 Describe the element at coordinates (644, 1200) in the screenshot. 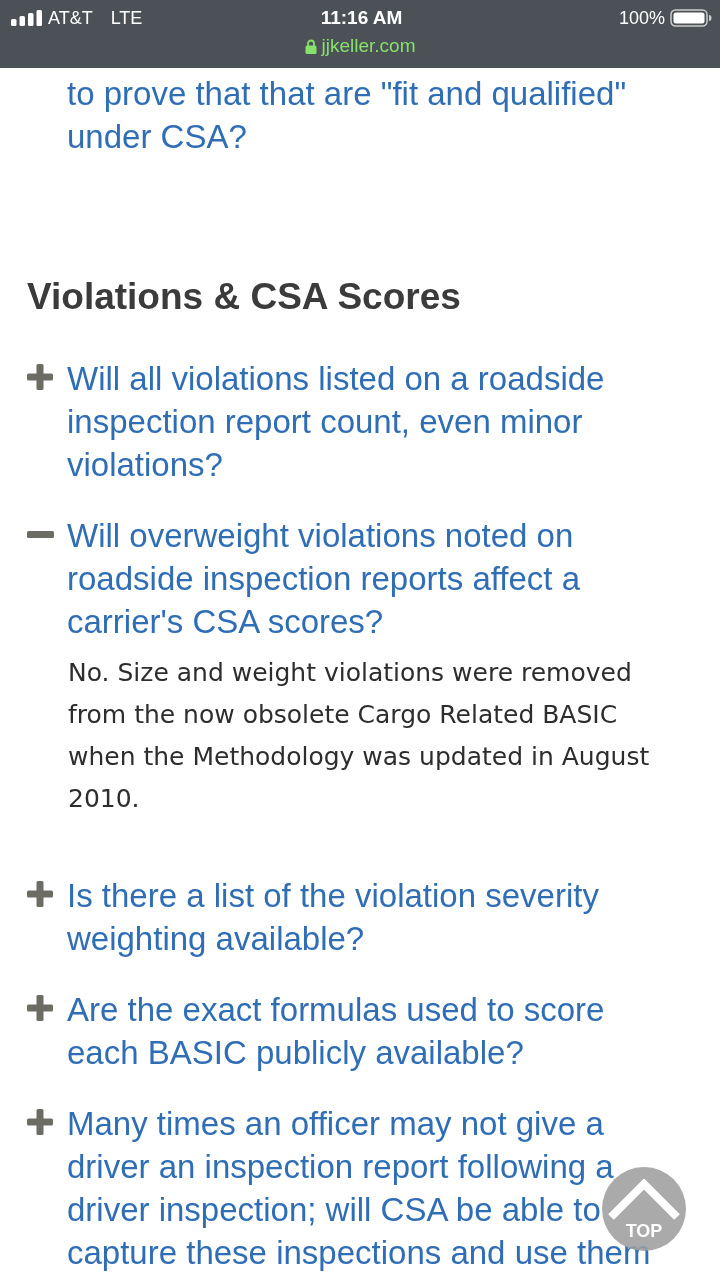

I see `chevron-up-icon` at that location.